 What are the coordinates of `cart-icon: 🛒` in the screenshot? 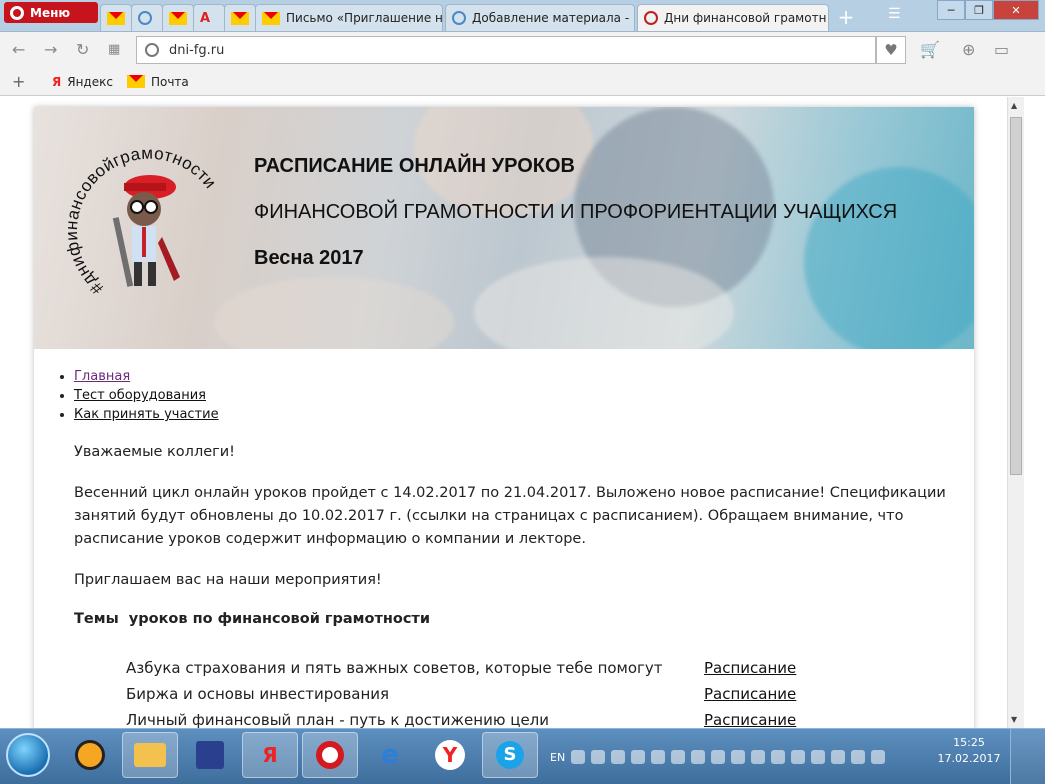 It's located at (930, 49).